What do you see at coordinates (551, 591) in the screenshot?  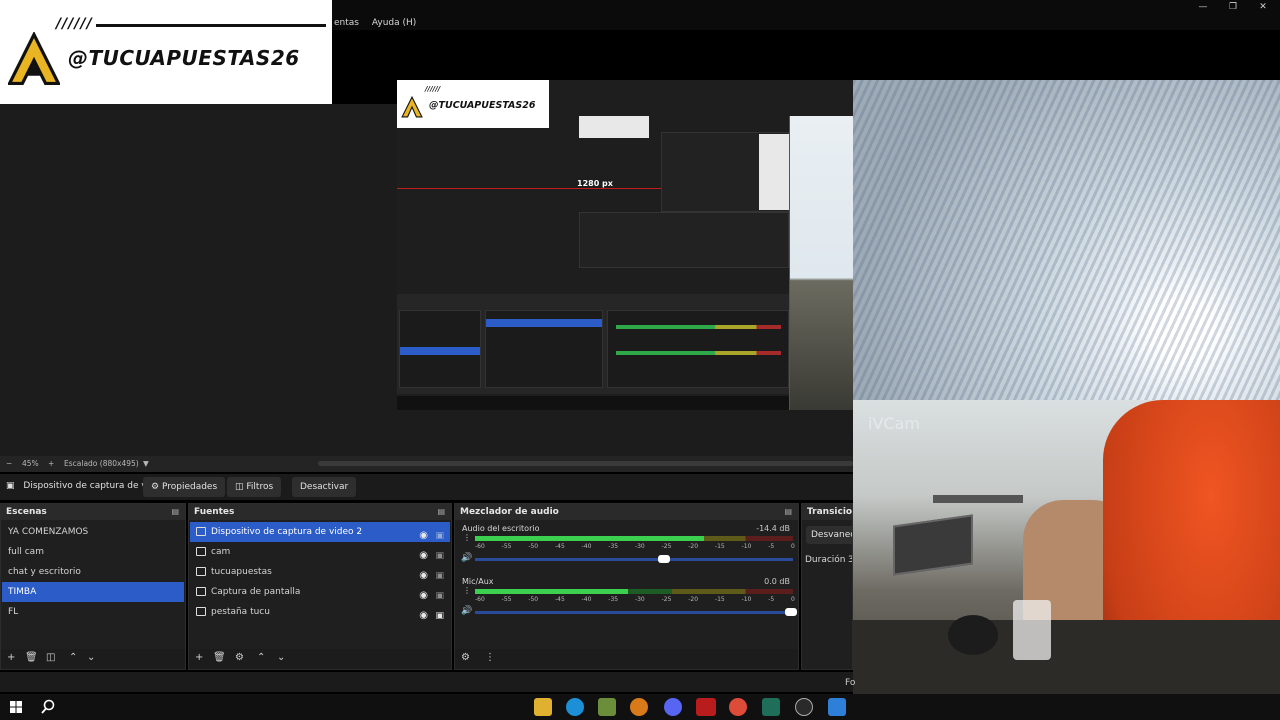 I see `level-meter-fill` at bounding box center [551, 591].